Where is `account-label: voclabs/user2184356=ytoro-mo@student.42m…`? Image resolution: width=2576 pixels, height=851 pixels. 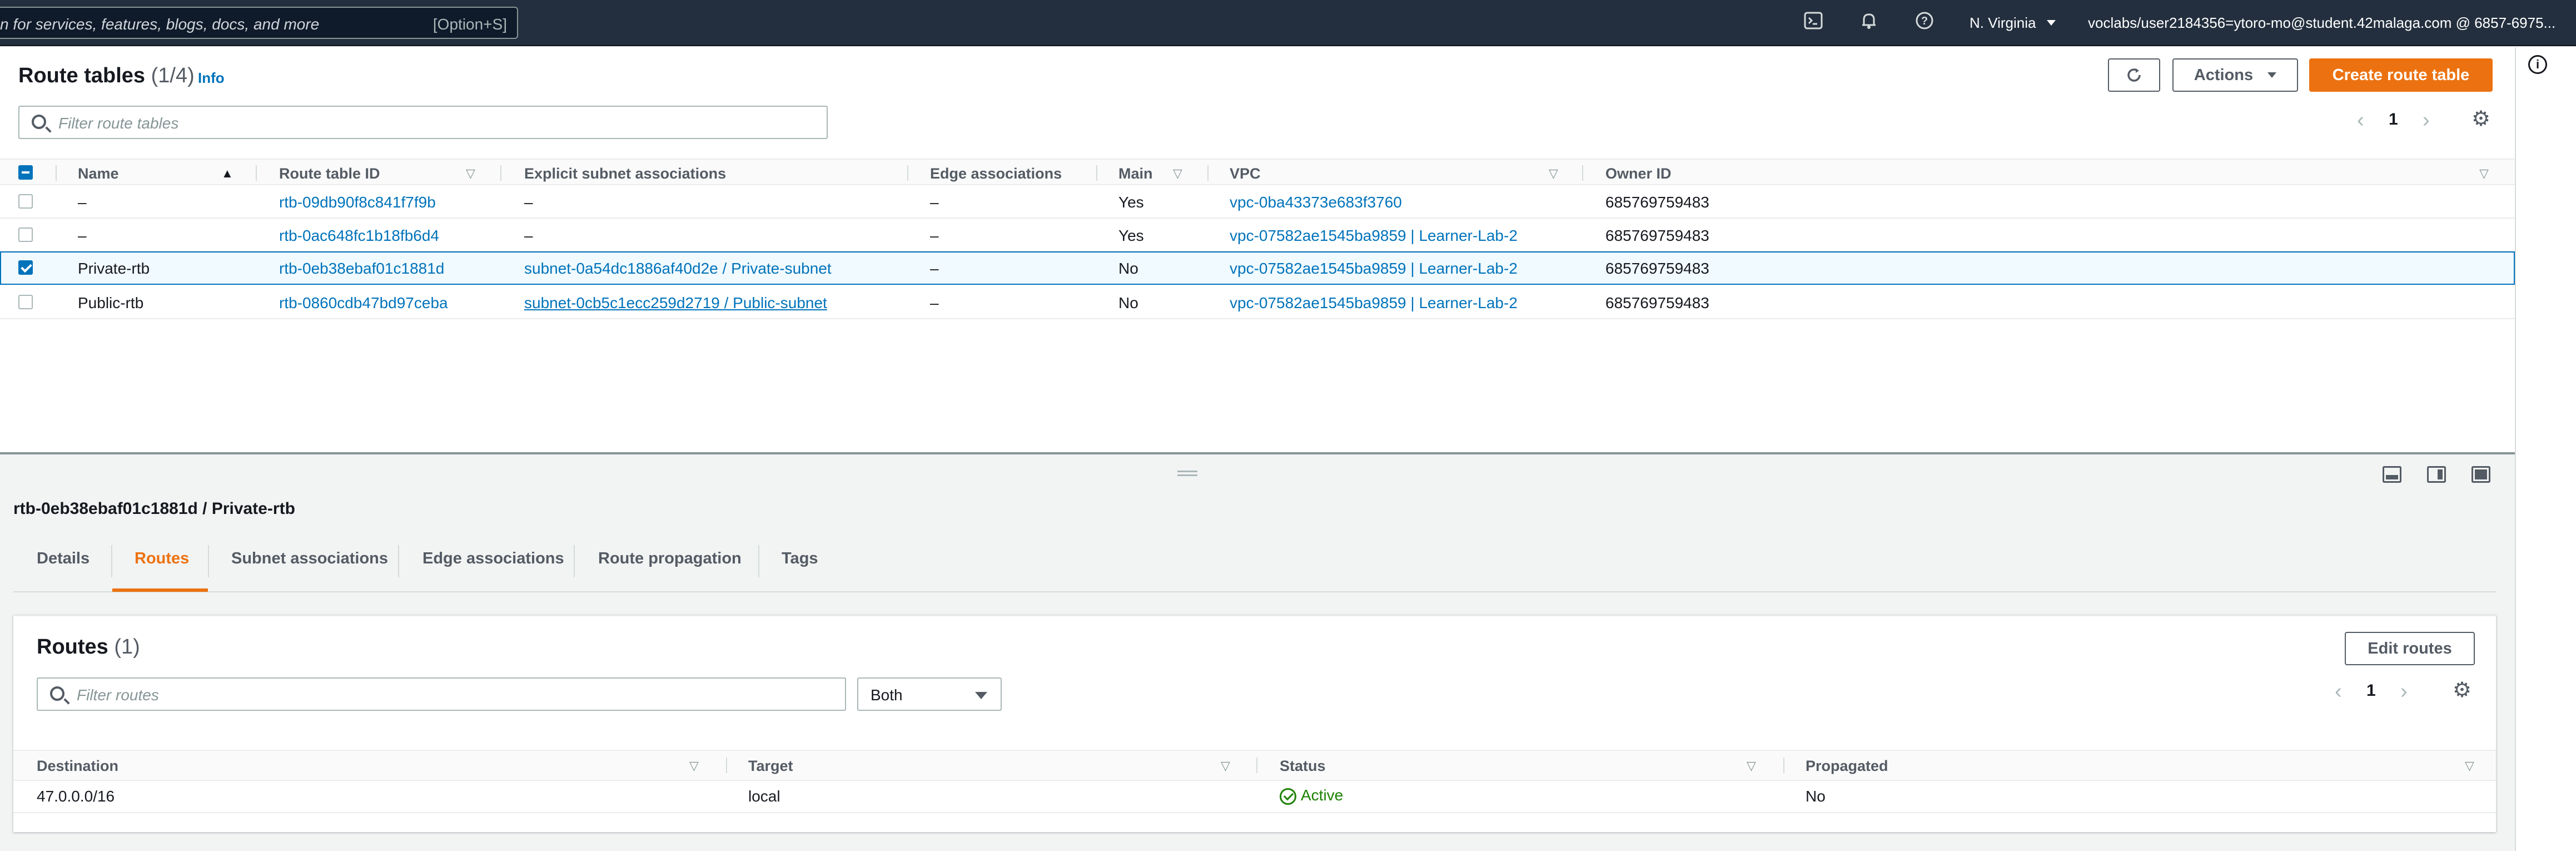
account-label: voclabs/user2184356=ytoro-mo@student.42m… is located at coordinates (2322, 23).